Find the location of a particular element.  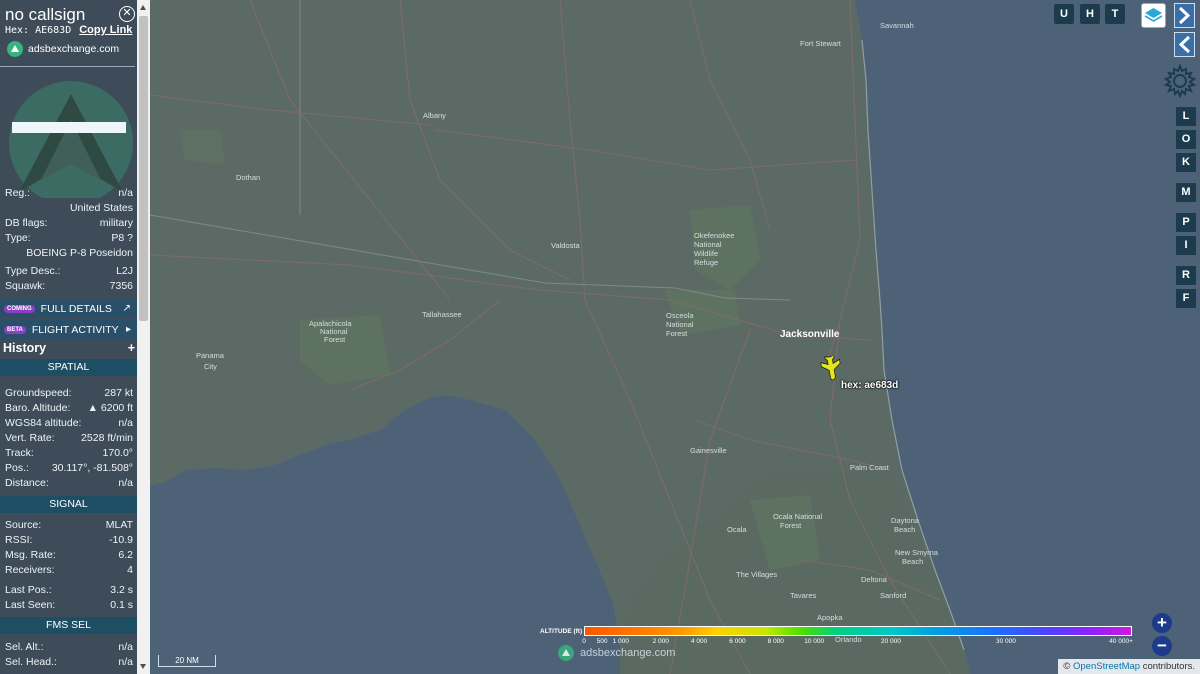

spatial-label: Vert. Rate: is located at coordinates (30, 438).